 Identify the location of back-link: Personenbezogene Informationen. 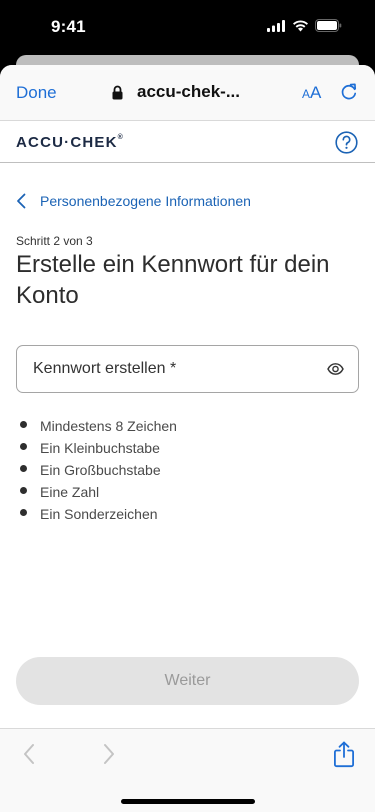
(133, 201).